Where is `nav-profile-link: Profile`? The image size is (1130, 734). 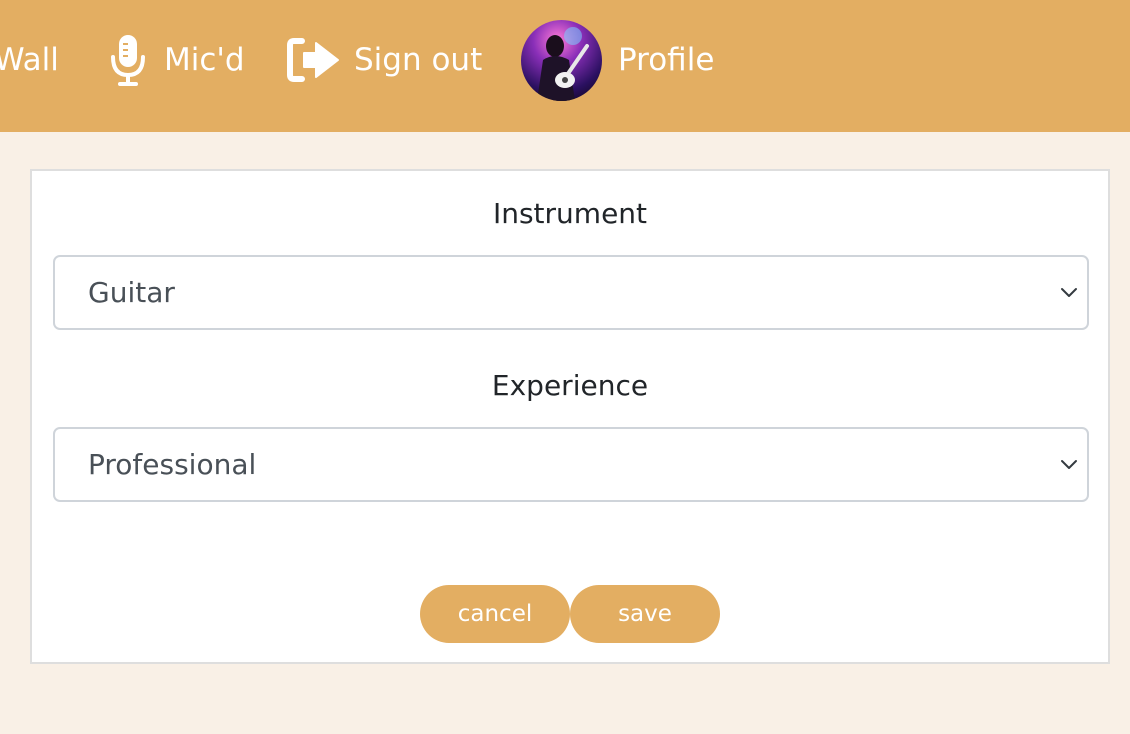
nav-profile-link: Profile is located at coordinates (617, 60).